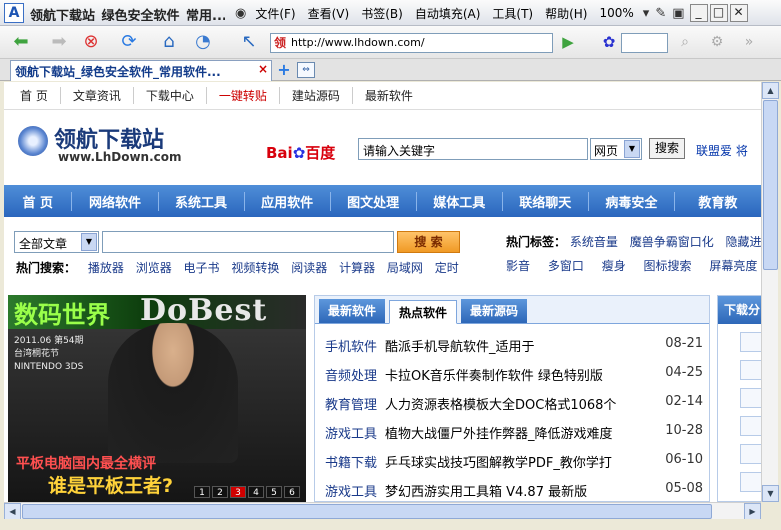 This screenshot has height=530, width=781. I want to click on tab-hot-software: 热点软件, so click(423, 312).